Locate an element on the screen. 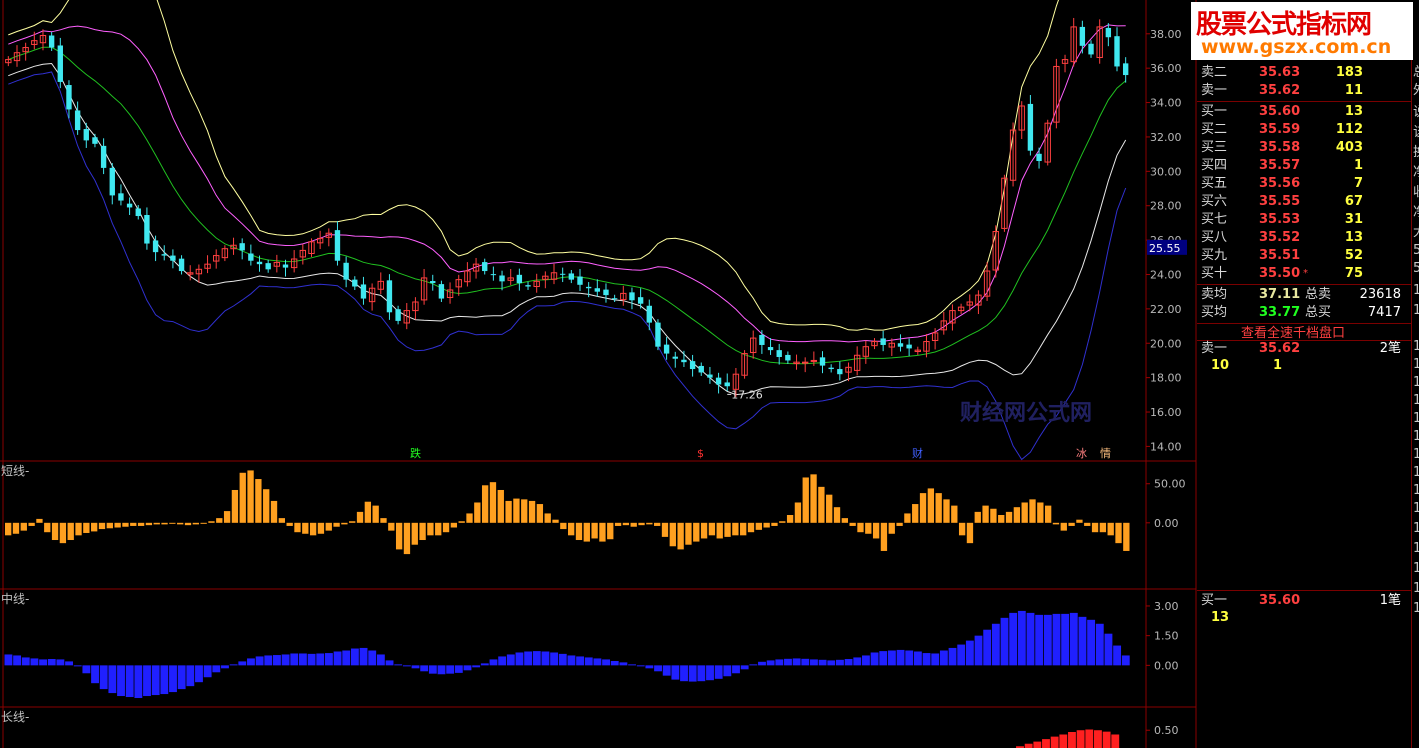 The height and width of the screenshot is (748, 1419). price-tick-label: 34.00 is located at coordinates (1166, 103).